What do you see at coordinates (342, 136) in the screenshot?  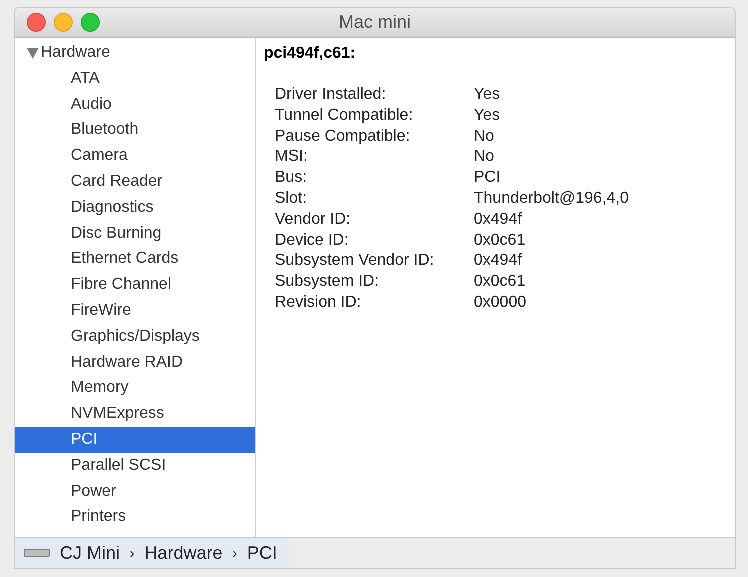 I see `property-label: Pause Compatible:` at bounding box center [342, 136].